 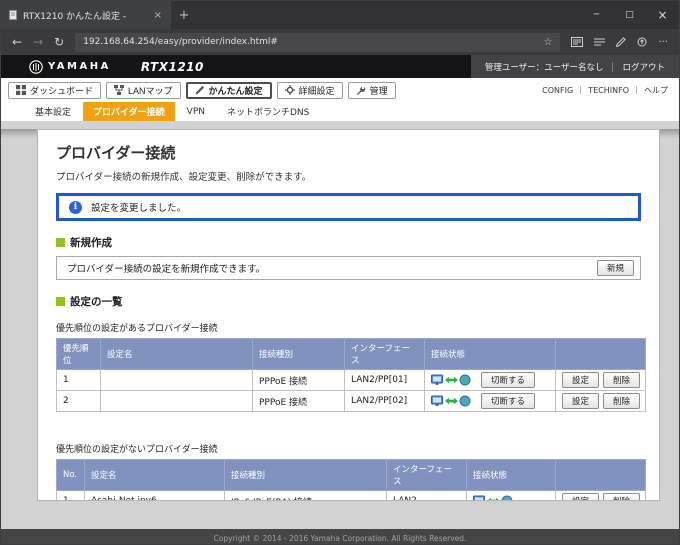 I want to click on table-header-row: No. 設定名 接続種別 インターフェース 接続状態, so click(x=351, y=475).